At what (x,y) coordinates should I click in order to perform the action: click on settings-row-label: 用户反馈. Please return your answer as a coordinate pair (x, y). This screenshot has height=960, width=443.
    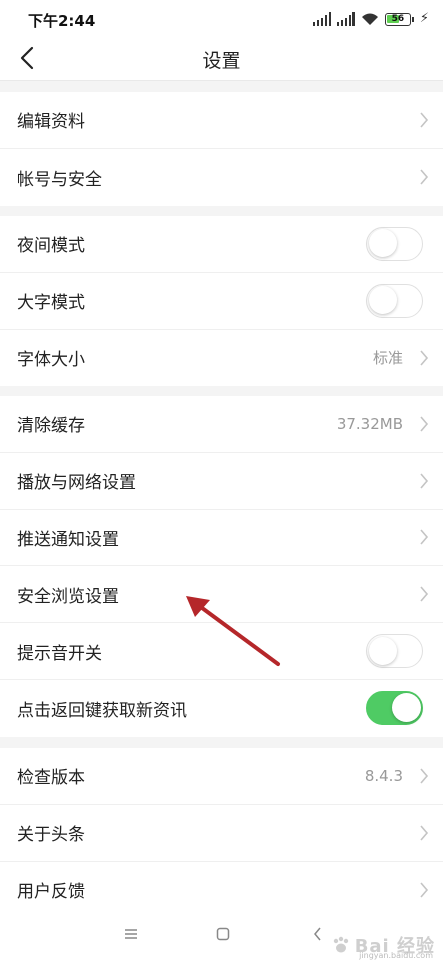
    Looking at the image, I should click on (51, 892).